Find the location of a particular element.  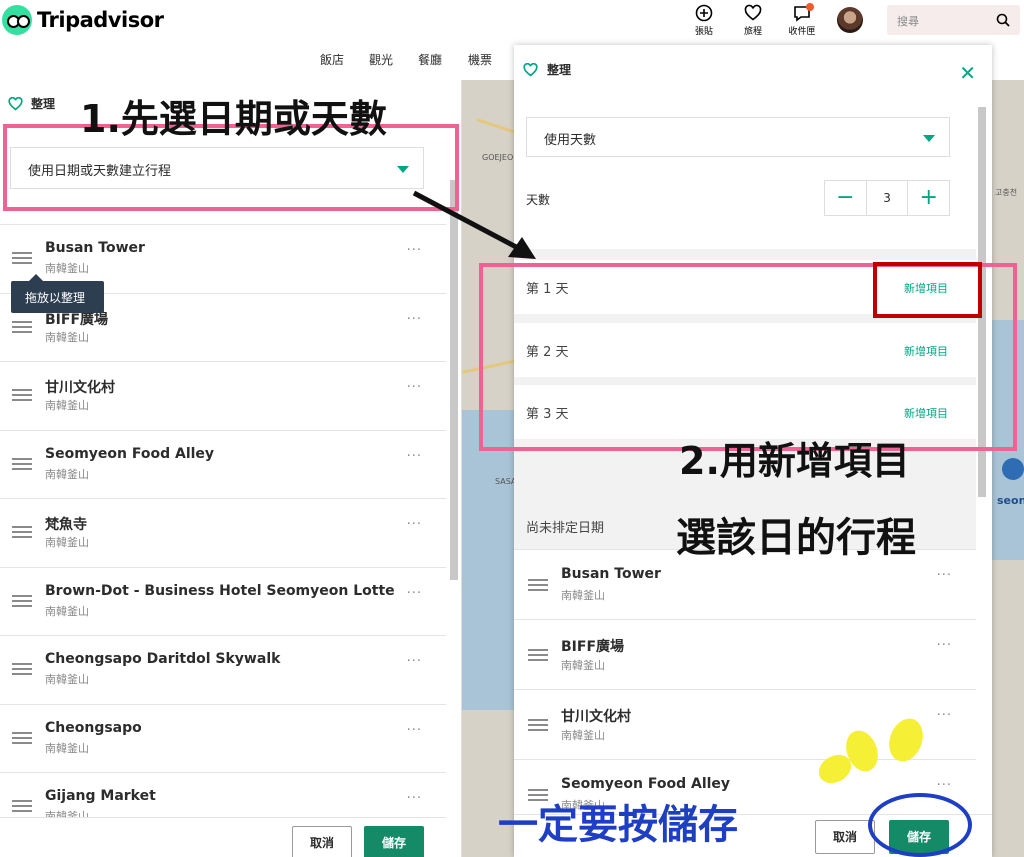

map-label: seon is located at coordinates (1010, 500).